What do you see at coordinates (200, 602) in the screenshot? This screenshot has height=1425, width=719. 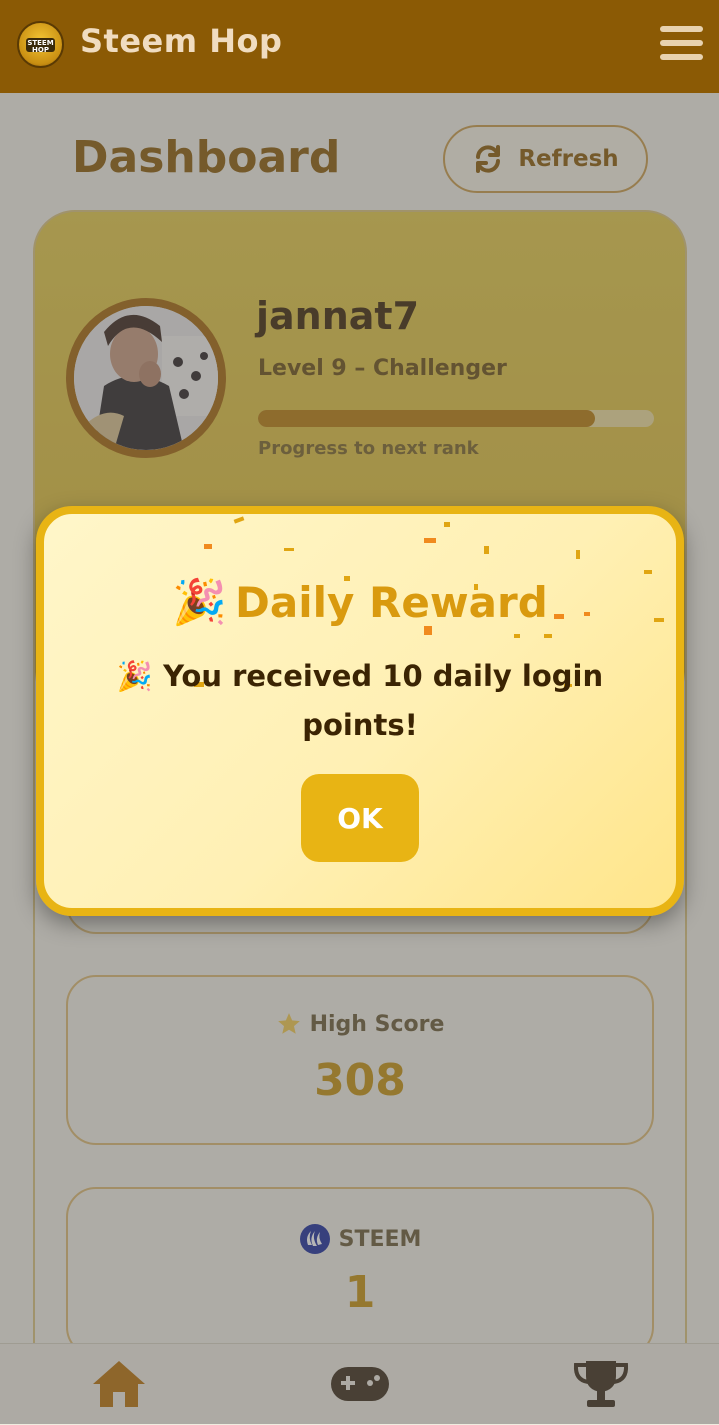 I see `party-popper-icon: 🎉` at bounding box center [200, 602].